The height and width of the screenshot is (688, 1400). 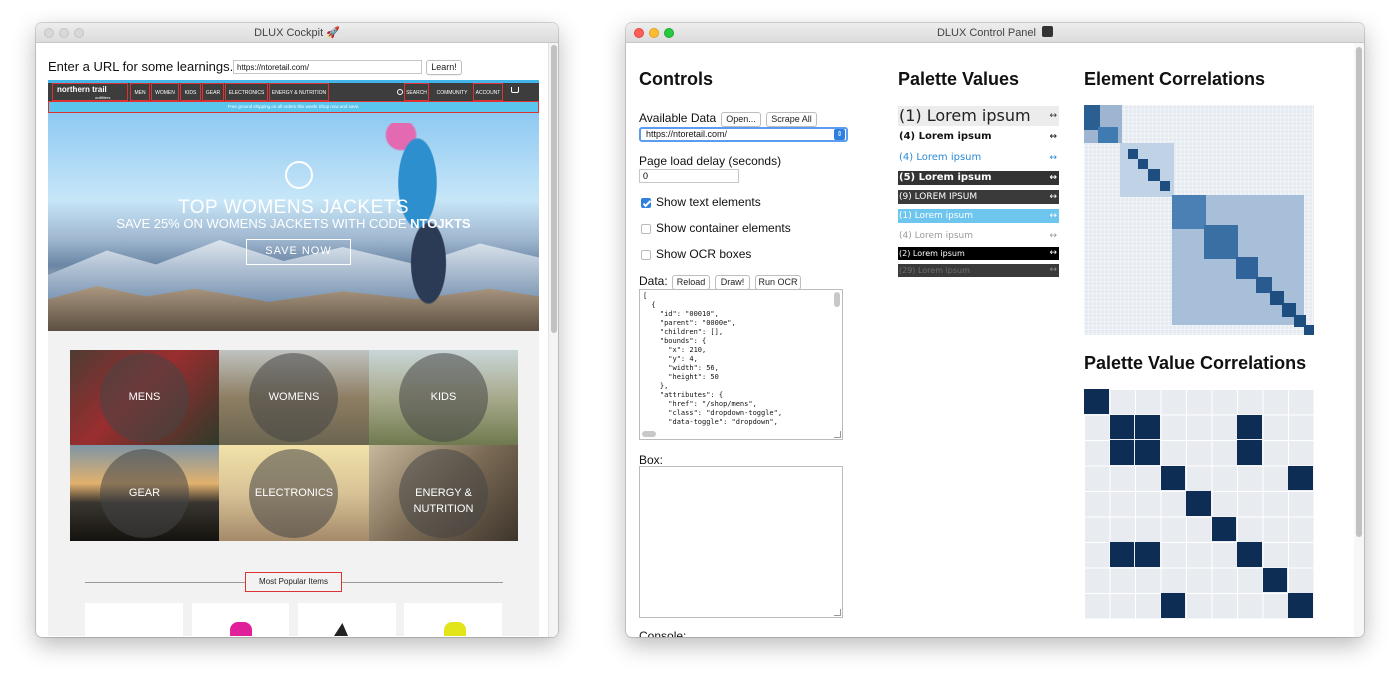 What do you see at coordinates (723, 228) in the screenshot?
I see `show-container-label: Show container elements` at bounding box center [723, 228].